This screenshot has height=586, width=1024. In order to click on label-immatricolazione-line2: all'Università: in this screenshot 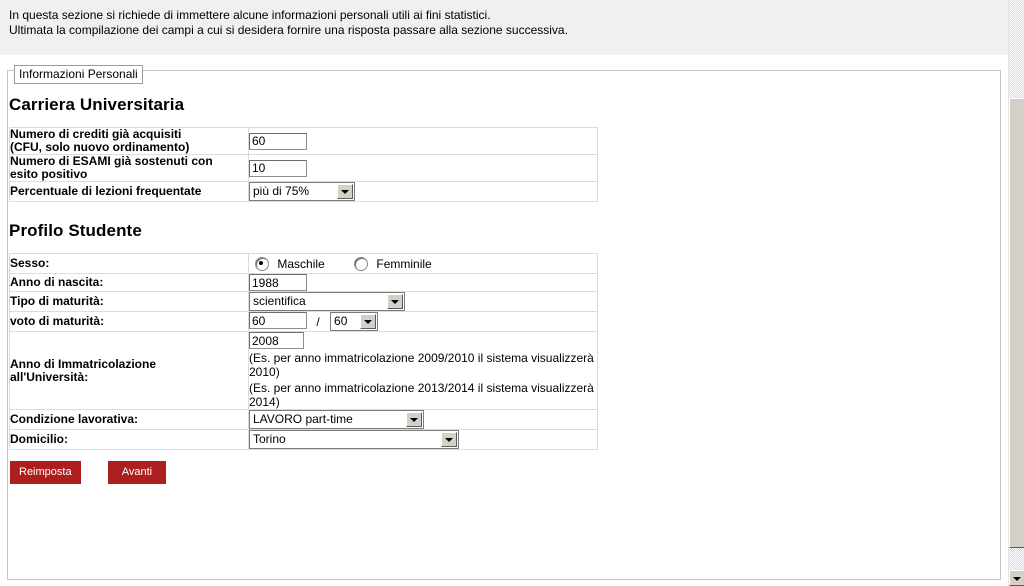, I will do `click(49, 376)`.